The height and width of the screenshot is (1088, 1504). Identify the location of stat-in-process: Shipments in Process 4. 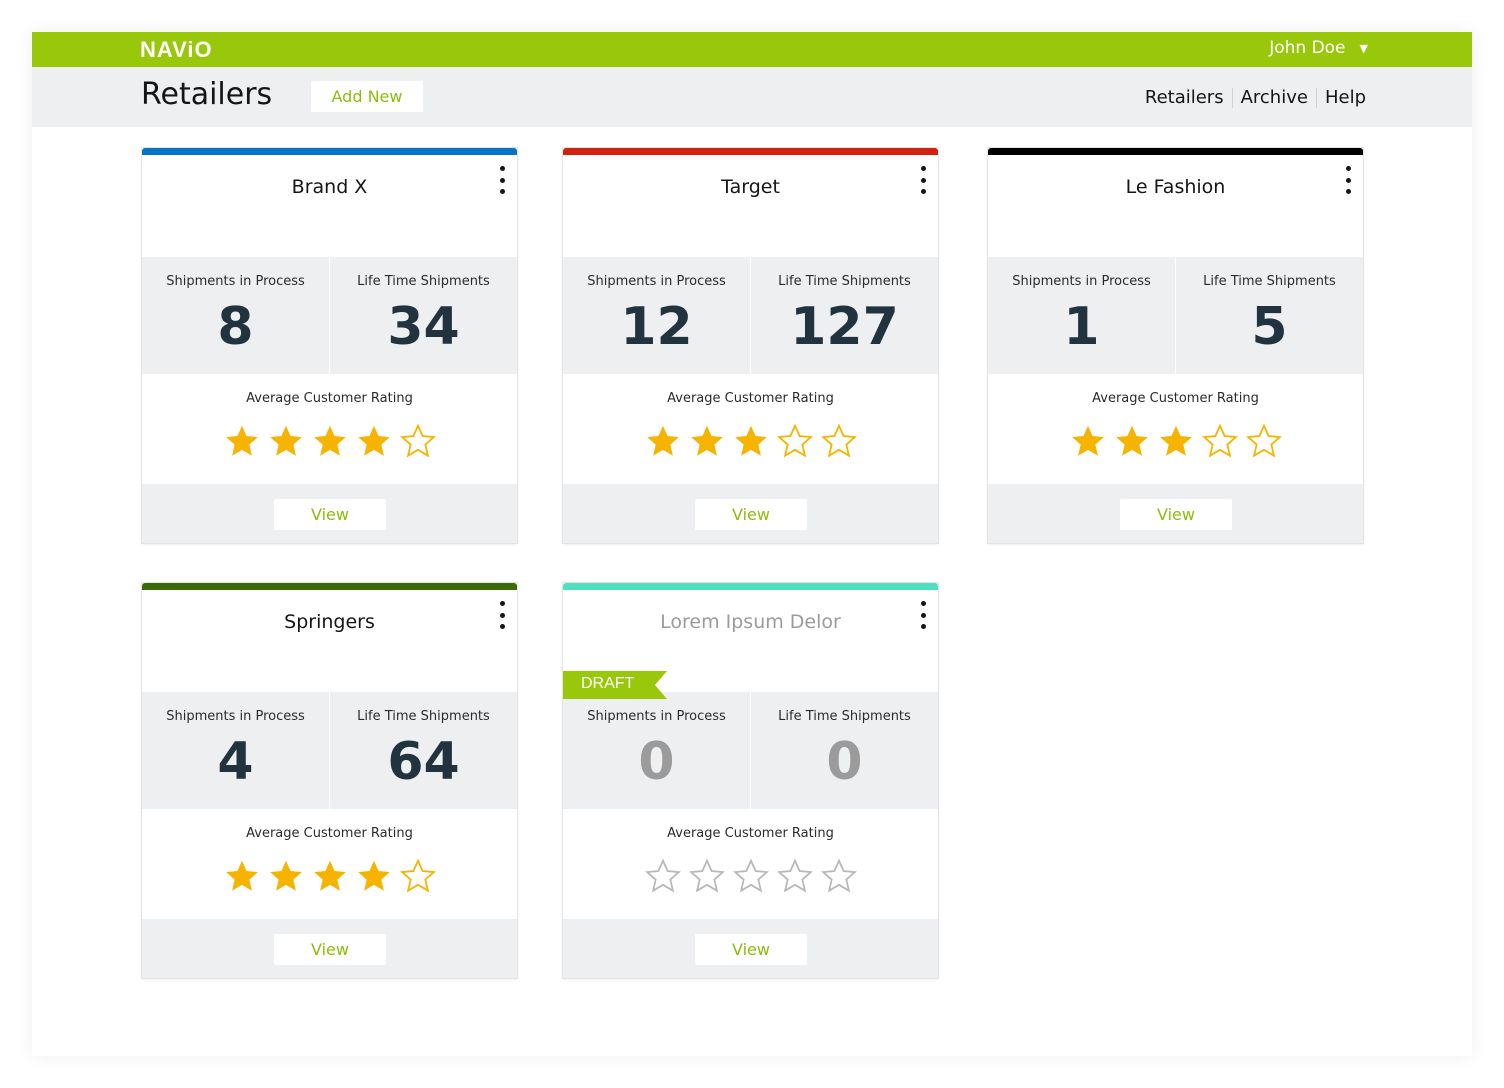
(235, 750).